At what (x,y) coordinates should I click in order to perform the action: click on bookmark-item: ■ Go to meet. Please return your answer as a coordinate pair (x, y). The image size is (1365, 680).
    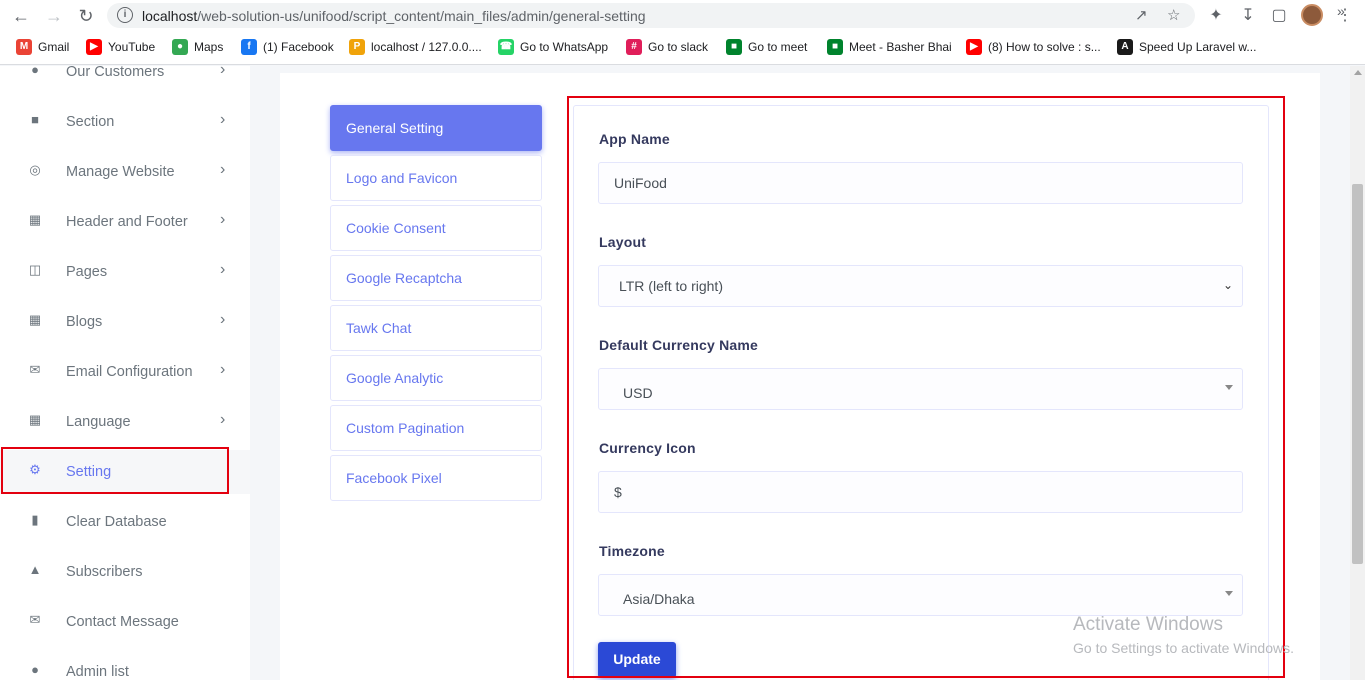
    Looking at the image, I should click on (766, 47).